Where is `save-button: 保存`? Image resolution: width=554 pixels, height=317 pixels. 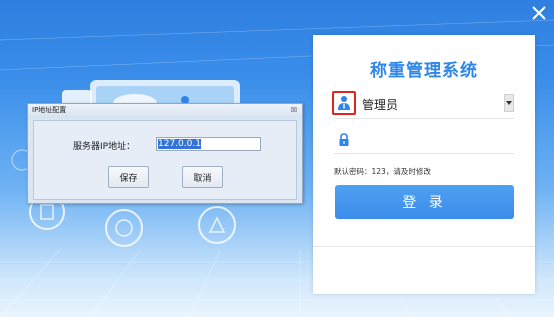 save-button: 保存 is located at coordinates (128, 177).